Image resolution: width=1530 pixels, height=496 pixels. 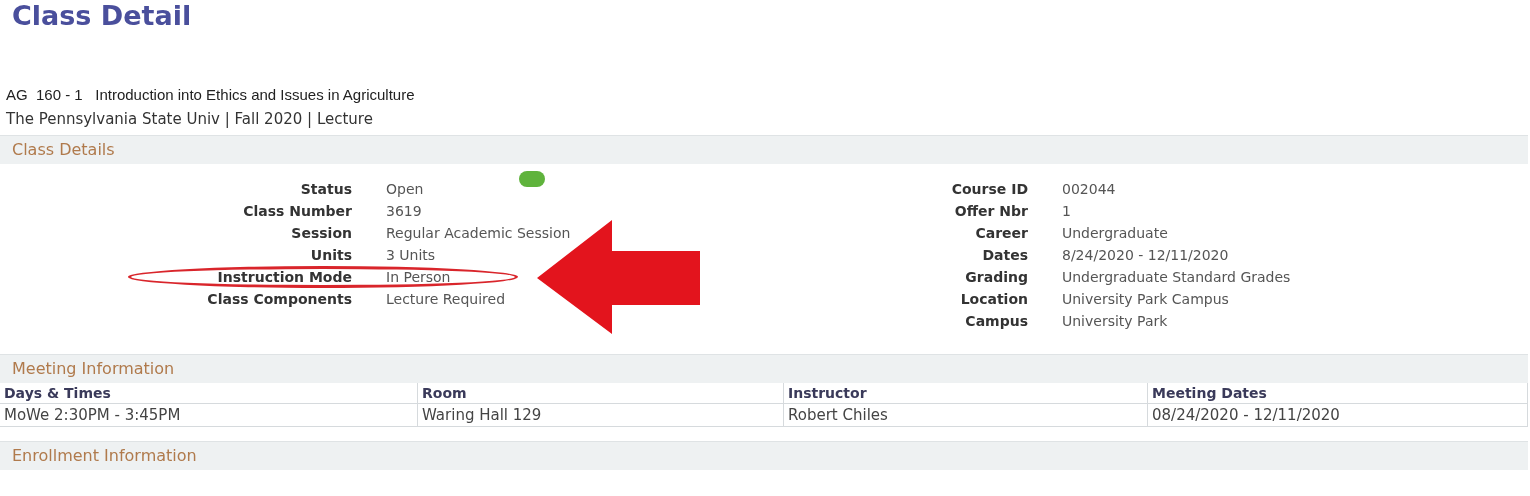 I want to click on section-header: Meeting Information, so click(x=764, y=368).